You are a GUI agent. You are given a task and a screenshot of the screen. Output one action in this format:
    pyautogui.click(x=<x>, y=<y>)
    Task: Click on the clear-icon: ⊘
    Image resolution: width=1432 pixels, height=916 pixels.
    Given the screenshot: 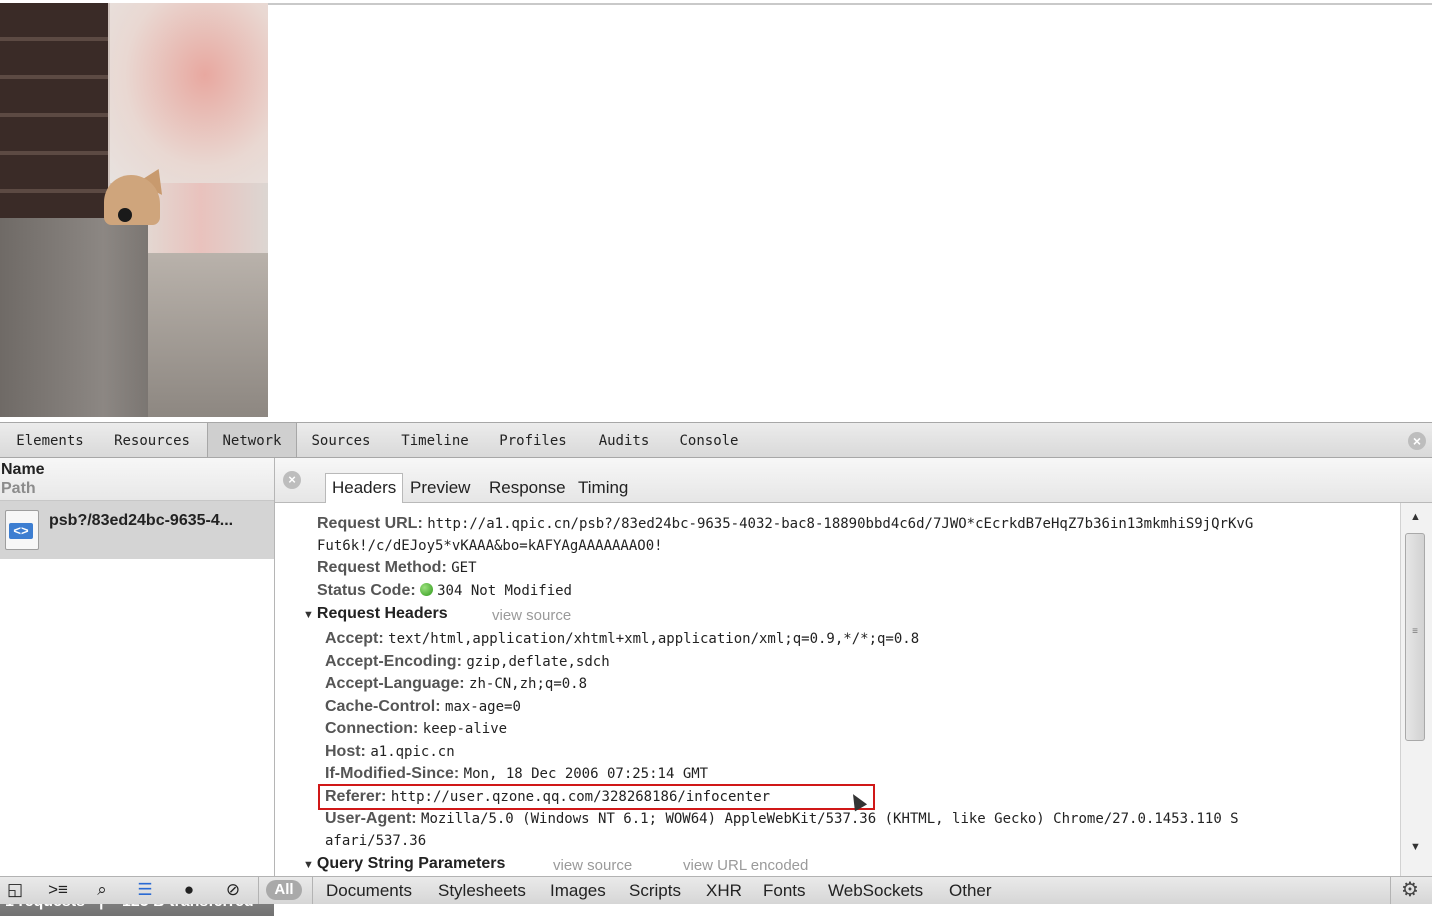 What is the action you would take?
    pyautogui.click(x=233, y=890)
    